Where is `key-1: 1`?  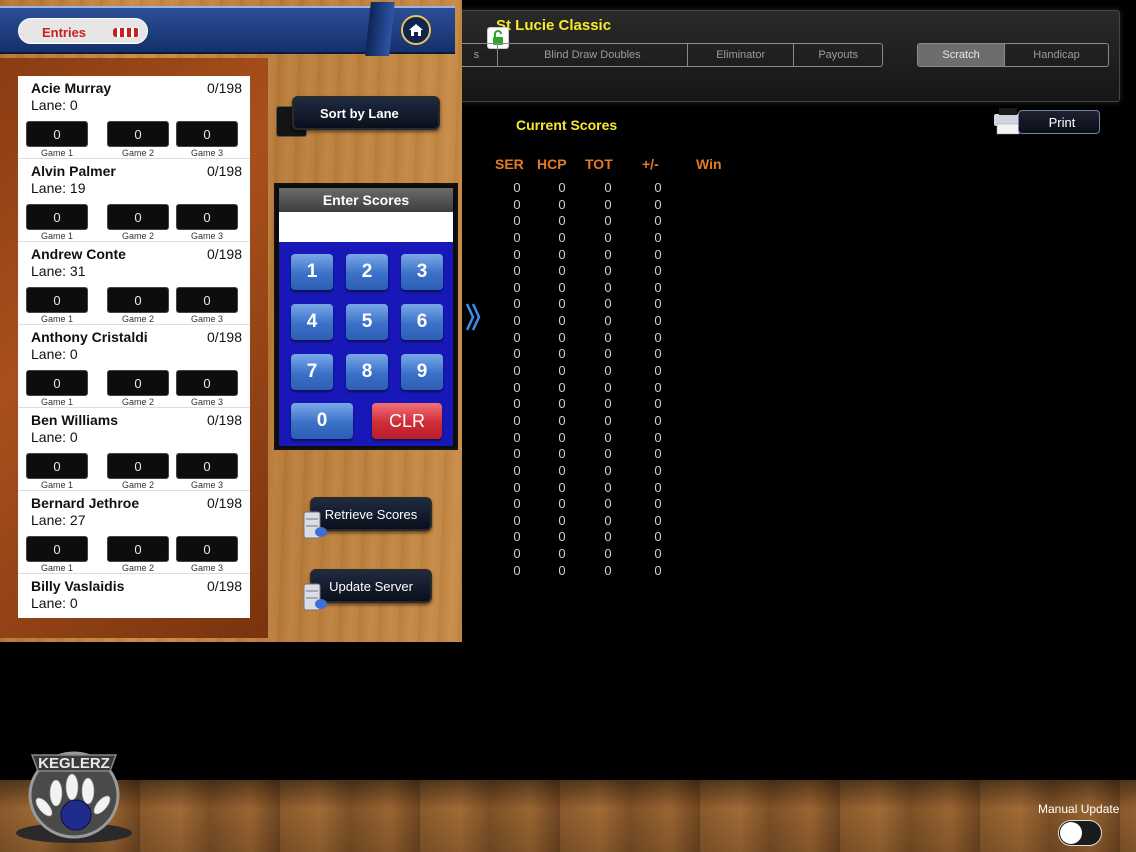 key-1: 1 is located at coordinates (312, 272).